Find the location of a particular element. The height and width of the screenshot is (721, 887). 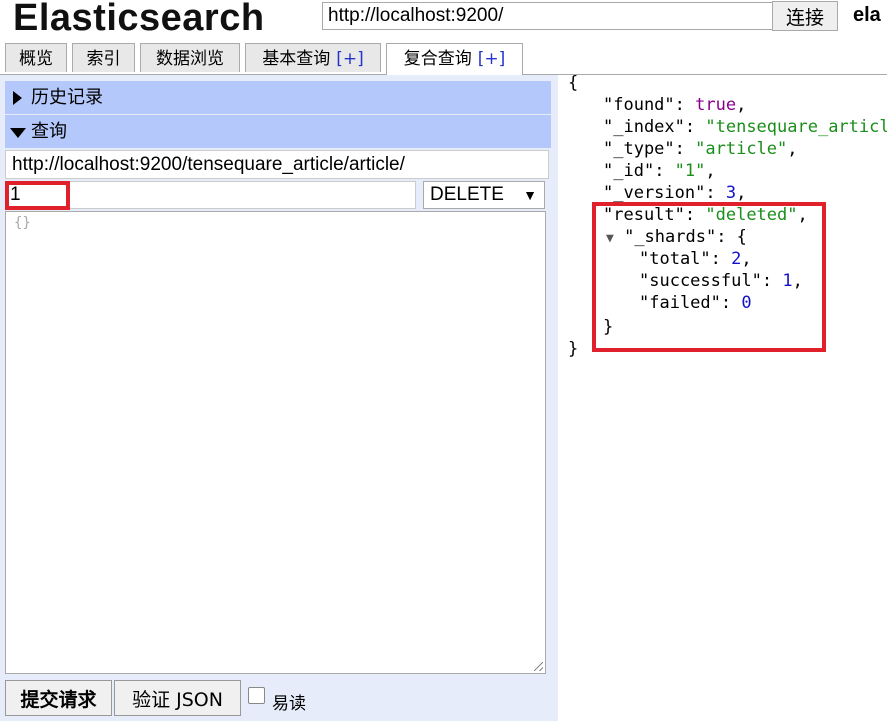

path-highlight-box is located at coordinates (37, 195).